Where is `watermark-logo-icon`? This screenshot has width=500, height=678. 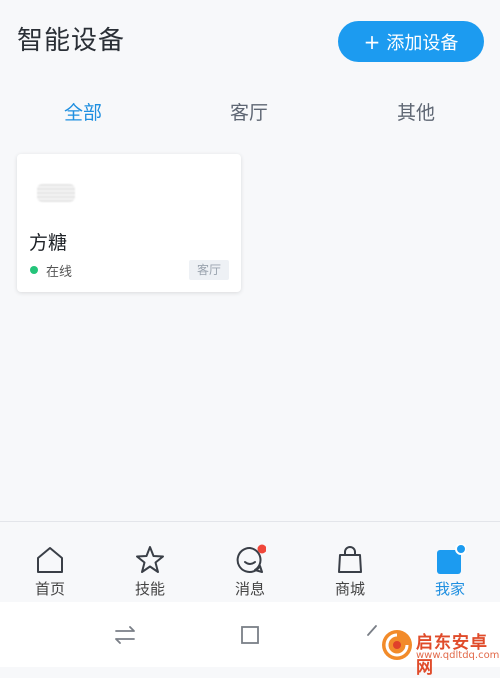 watermark-logo-icon is located at coordinates (397, 645).